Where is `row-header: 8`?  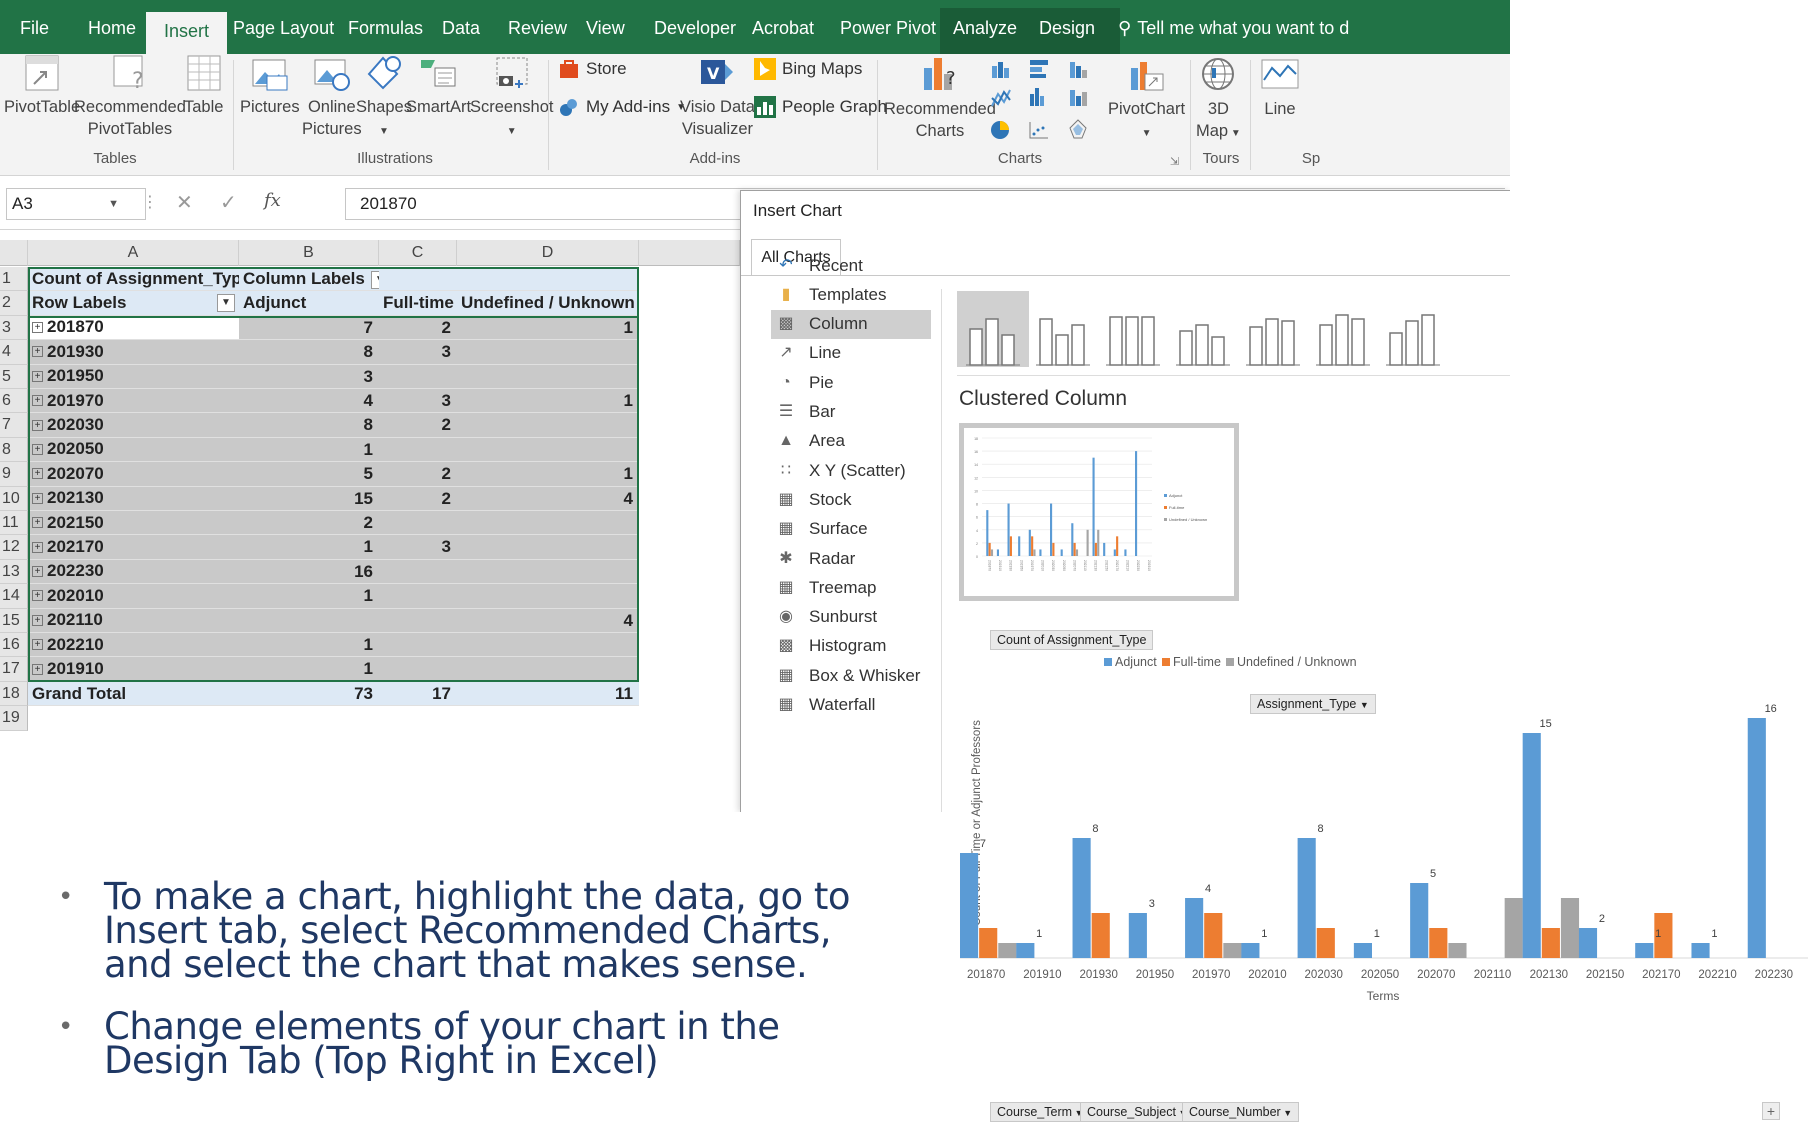 row-header: 8 is located at coordinates (14, 450).